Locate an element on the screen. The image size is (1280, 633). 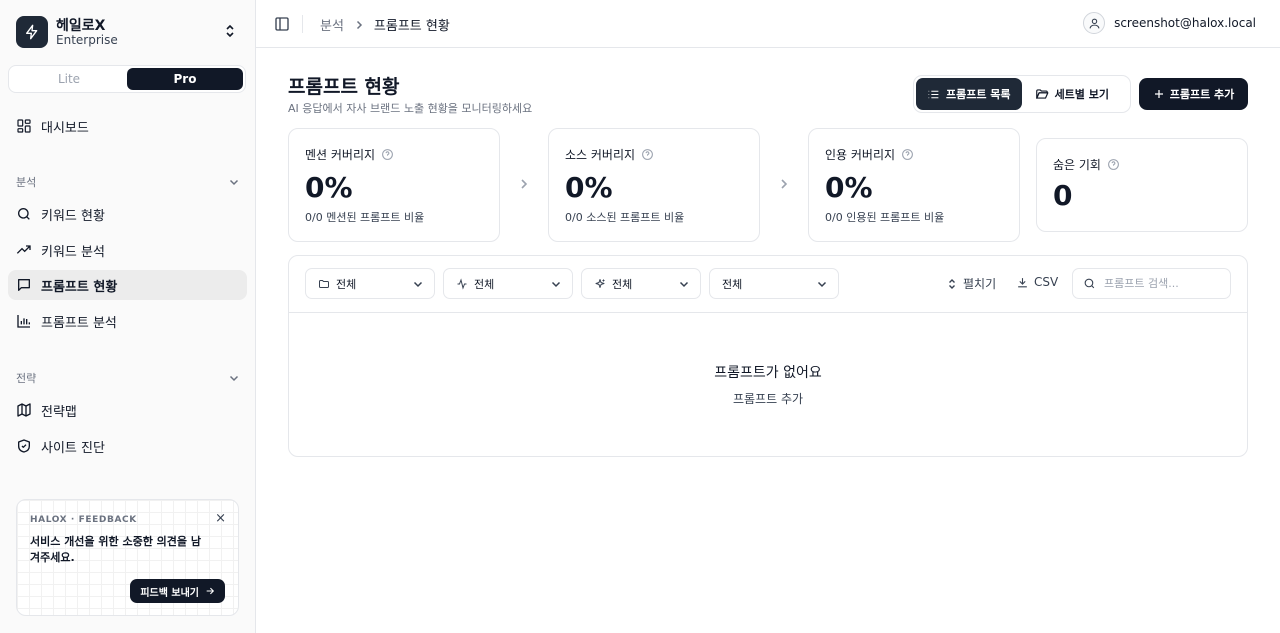
metric-title: 인용 커버리지 is located at coordinates (869, 154).